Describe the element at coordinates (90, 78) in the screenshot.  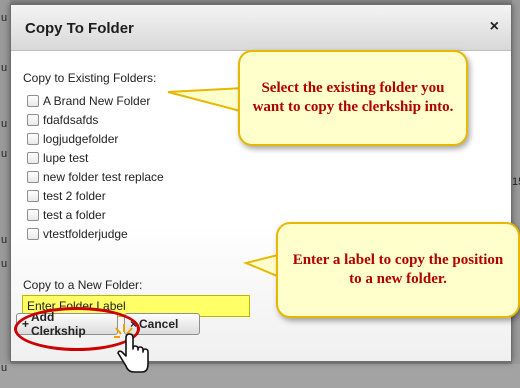
I see `existing-folders-label: Copy to Existing Folders:` at that location.